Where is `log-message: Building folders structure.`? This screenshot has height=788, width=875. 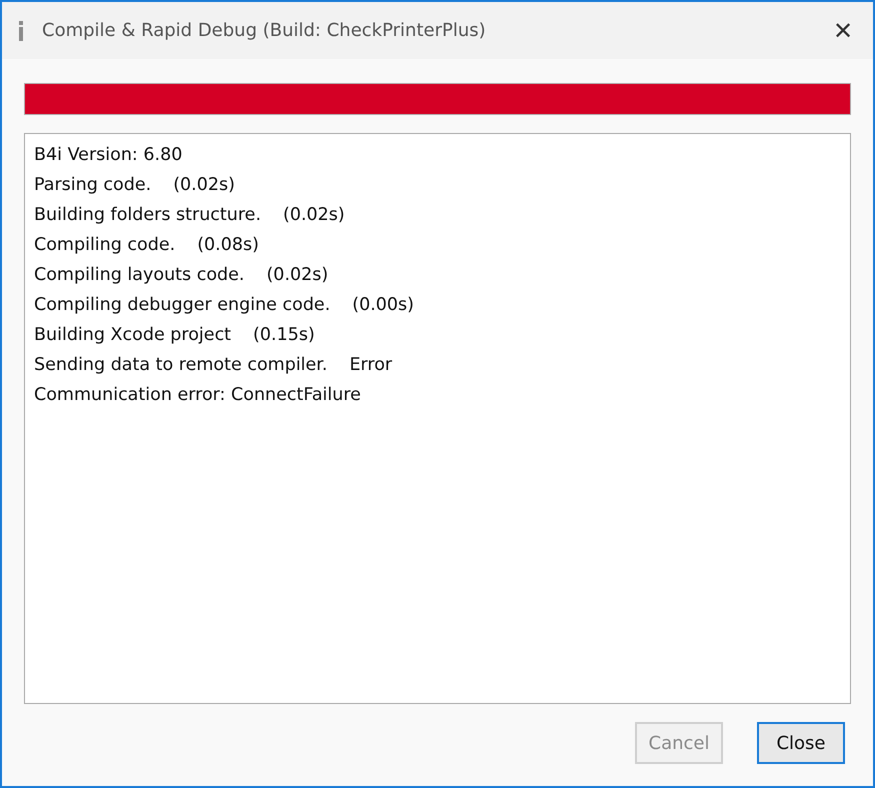 log-message: Building folders structure. is located at coordinates (148, 215).